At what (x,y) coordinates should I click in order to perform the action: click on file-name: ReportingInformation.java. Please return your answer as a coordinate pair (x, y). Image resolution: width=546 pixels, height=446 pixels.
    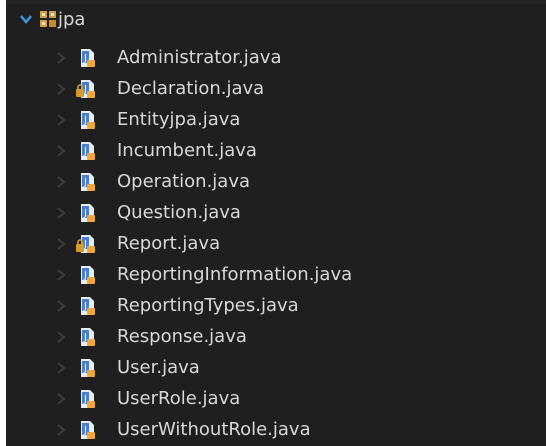
    Looking at the image, I should click on (235, 274).